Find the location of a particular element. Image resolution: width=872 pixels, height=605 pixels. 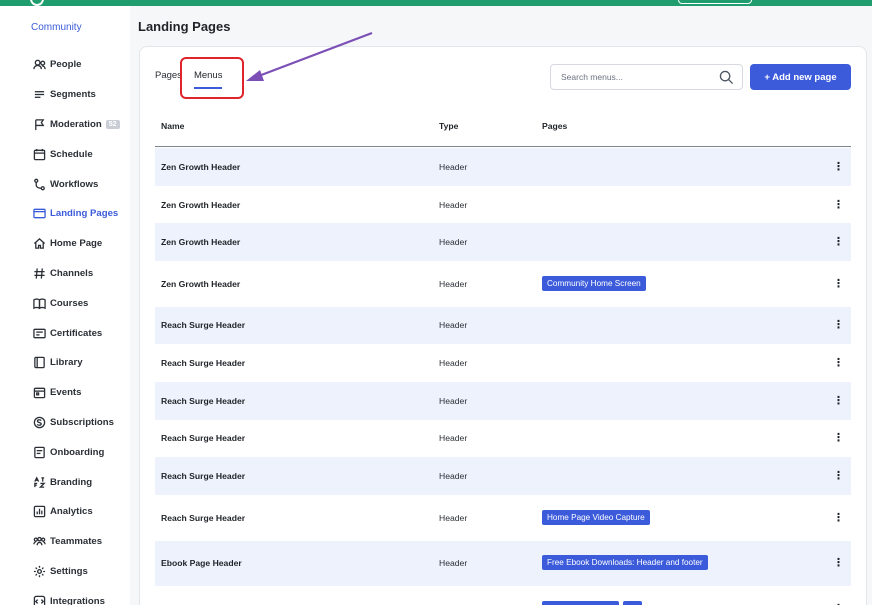

sidebar-item-schedule: Schedule is located at coordinates (75, 154).